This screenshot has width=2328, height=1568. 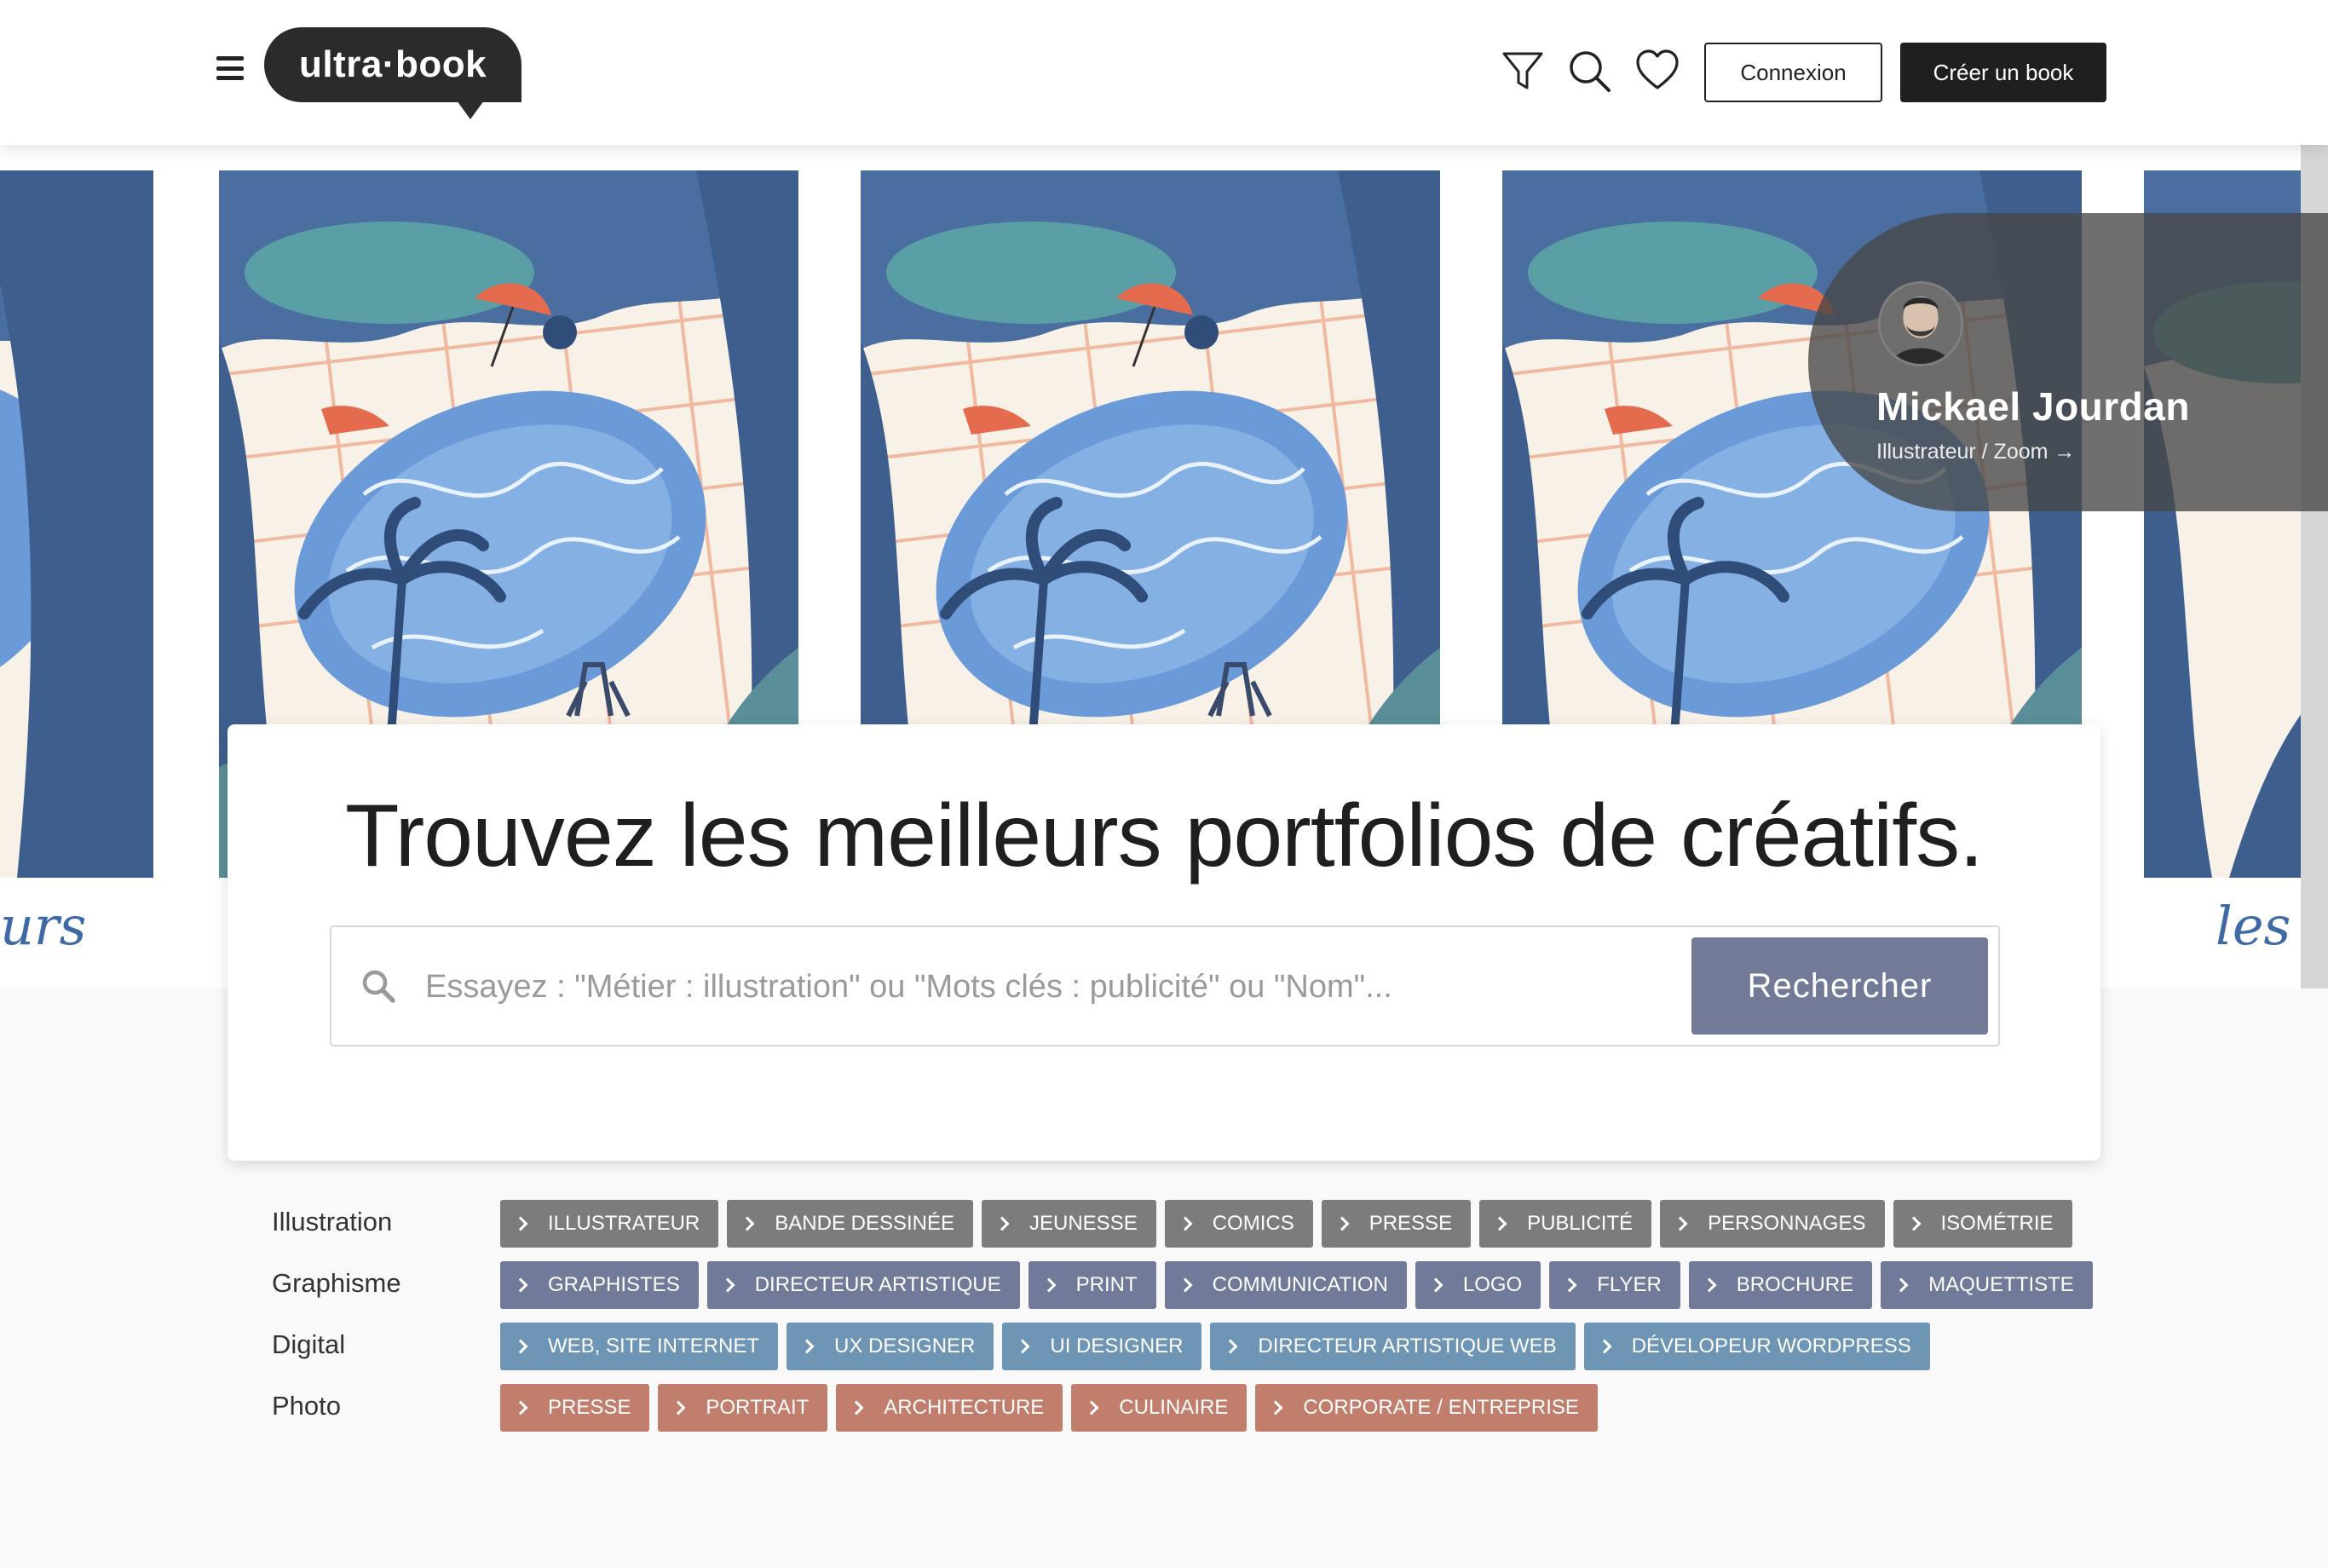 I want to click on tag-chip: PERSONNAGES, so click(x=1772, y=1224).